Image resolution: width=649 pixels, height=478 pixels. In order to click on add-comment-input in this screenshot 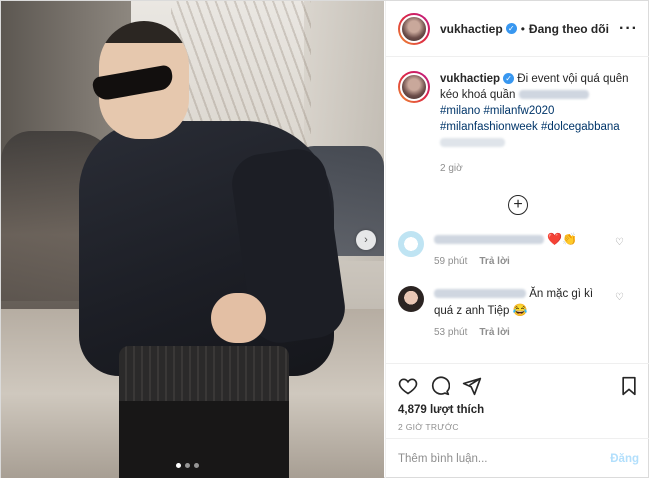, I will do `click(504, 459)`.